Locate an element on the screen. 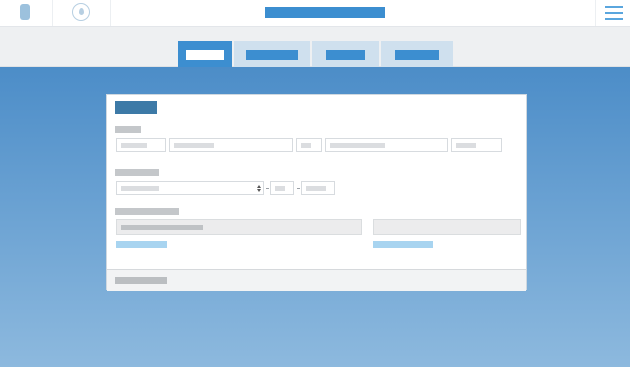 The width and height of the screenshot is (630, 367). name-label is located at coordinates (128, 129).